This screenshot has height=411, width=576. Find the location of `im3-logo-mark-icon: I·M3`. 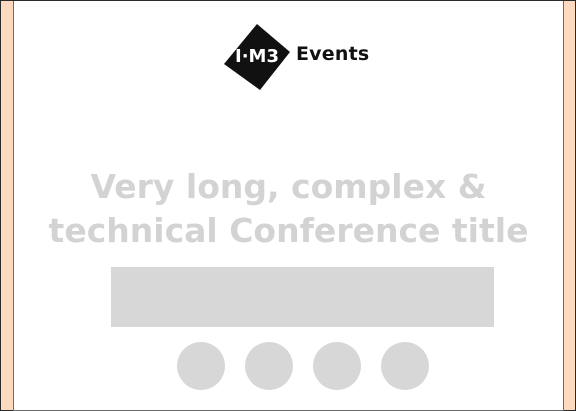

im3-logo-mark-icon: I·M3 is located at coordinates (257, 57).